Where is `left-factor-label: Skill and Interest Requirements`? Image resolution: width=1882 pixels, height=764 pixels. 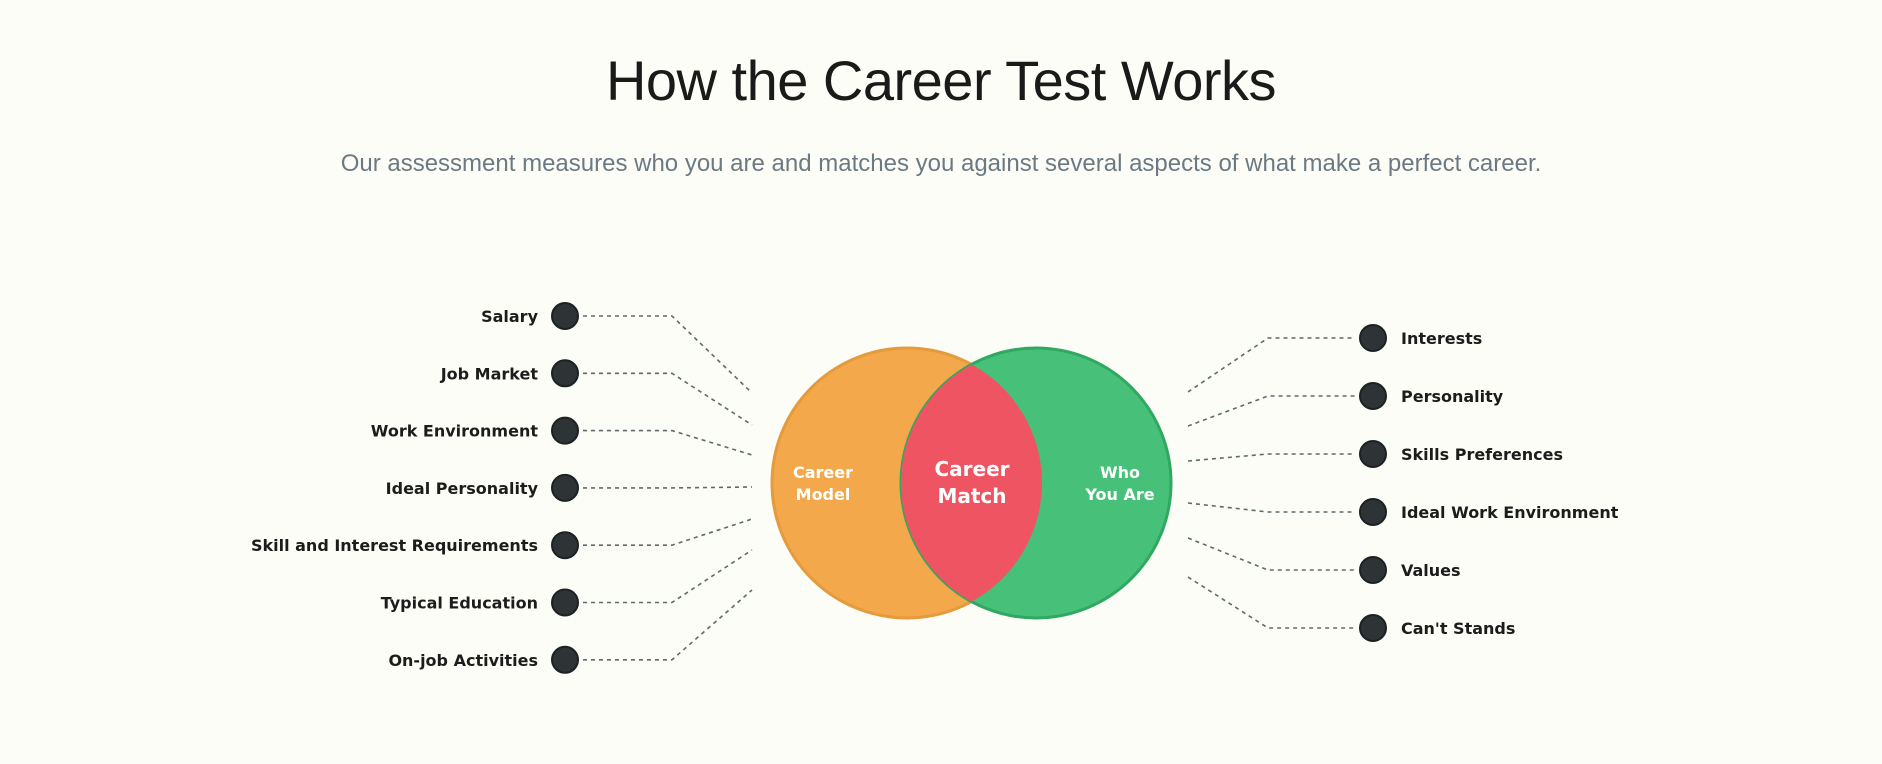
left-factor-label: Skill and Interest Requirements is located at coordinates (394, 545).